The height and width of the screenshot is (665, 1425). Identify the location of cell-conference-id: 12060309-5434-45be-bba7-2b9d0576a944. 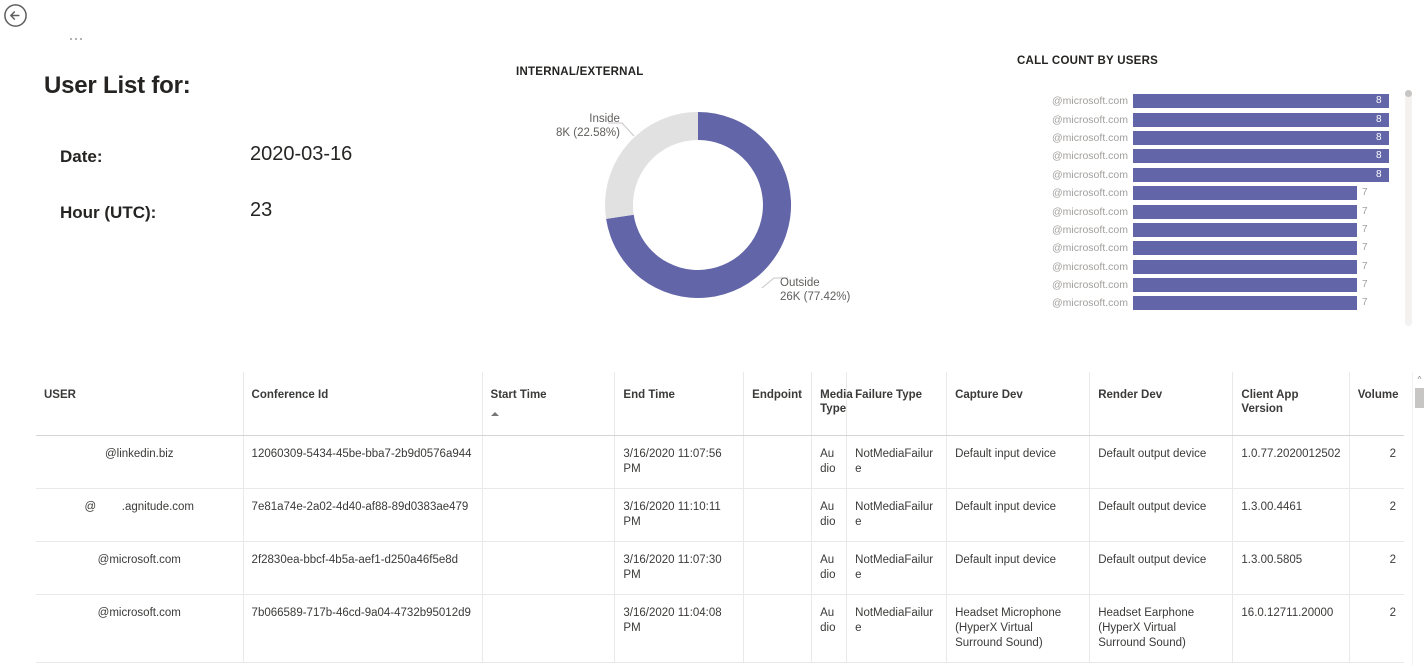
(363, 462).